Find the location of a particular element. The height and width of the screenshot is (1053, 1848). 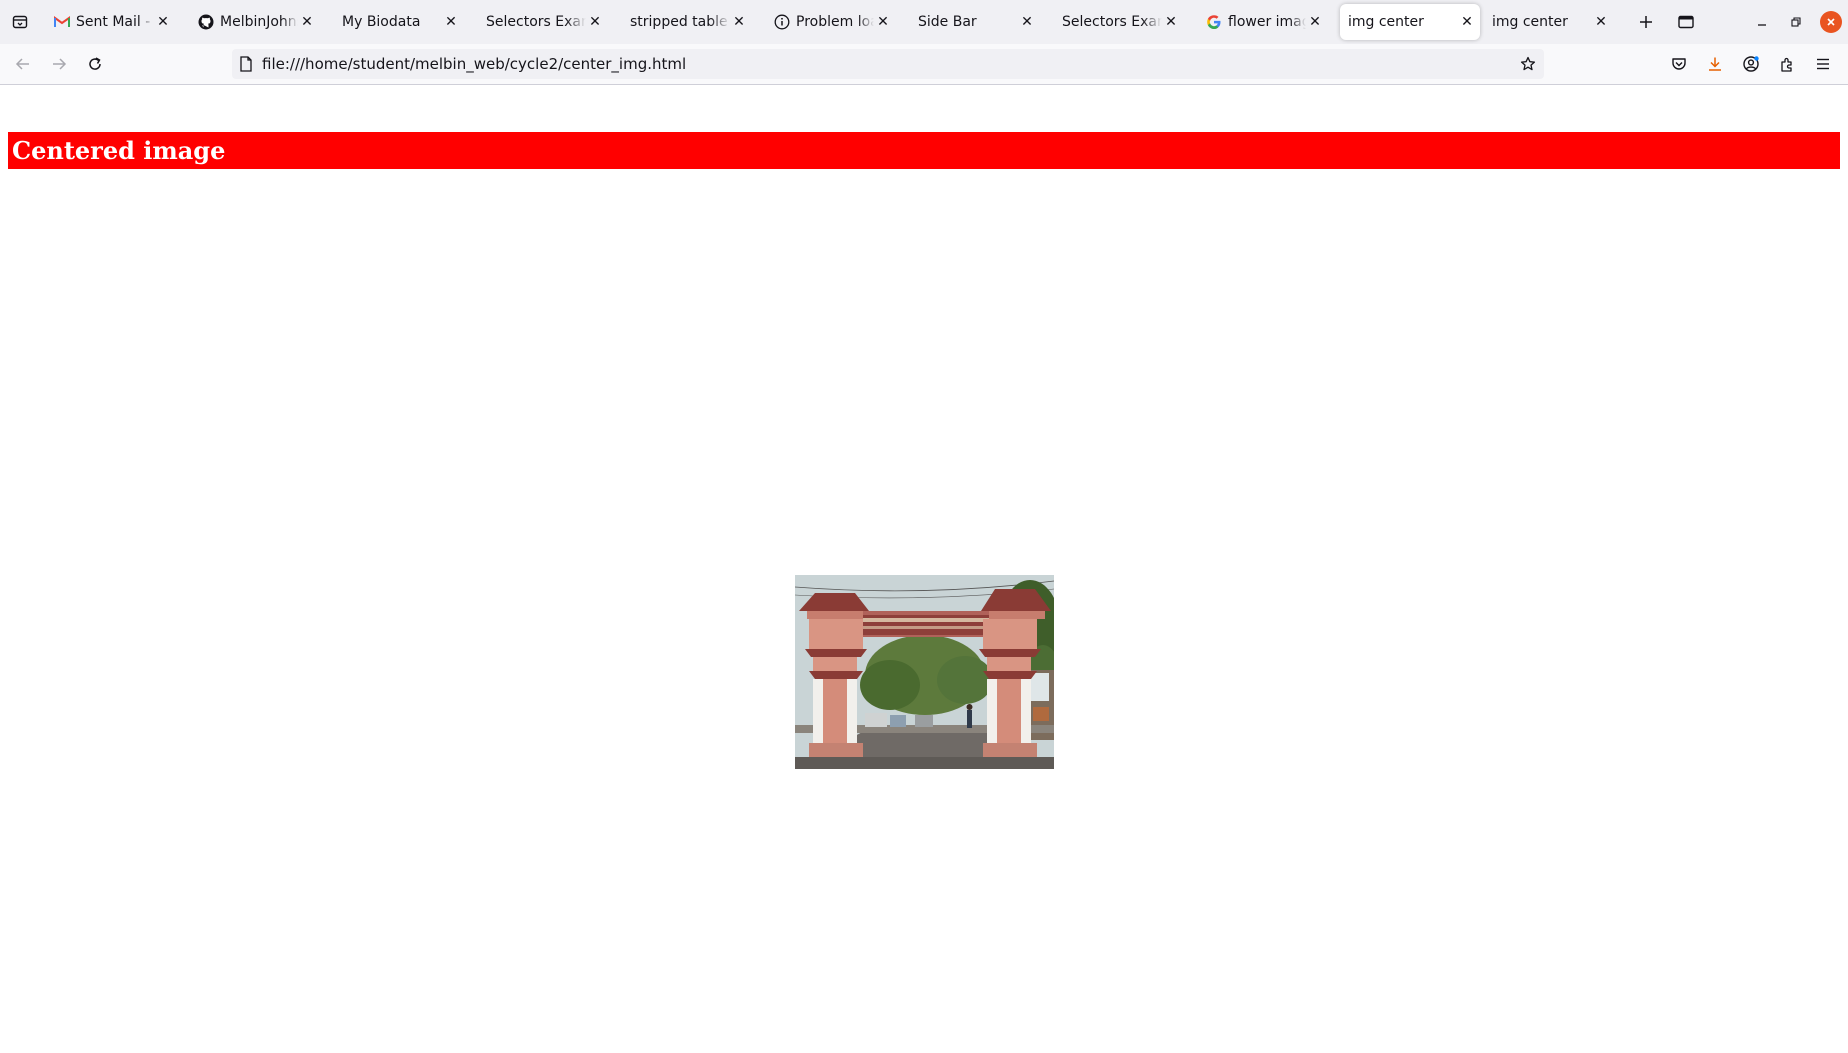

tab-selectors-example-2: Selectors Example ✕ is located at coordinates (1119, 22).